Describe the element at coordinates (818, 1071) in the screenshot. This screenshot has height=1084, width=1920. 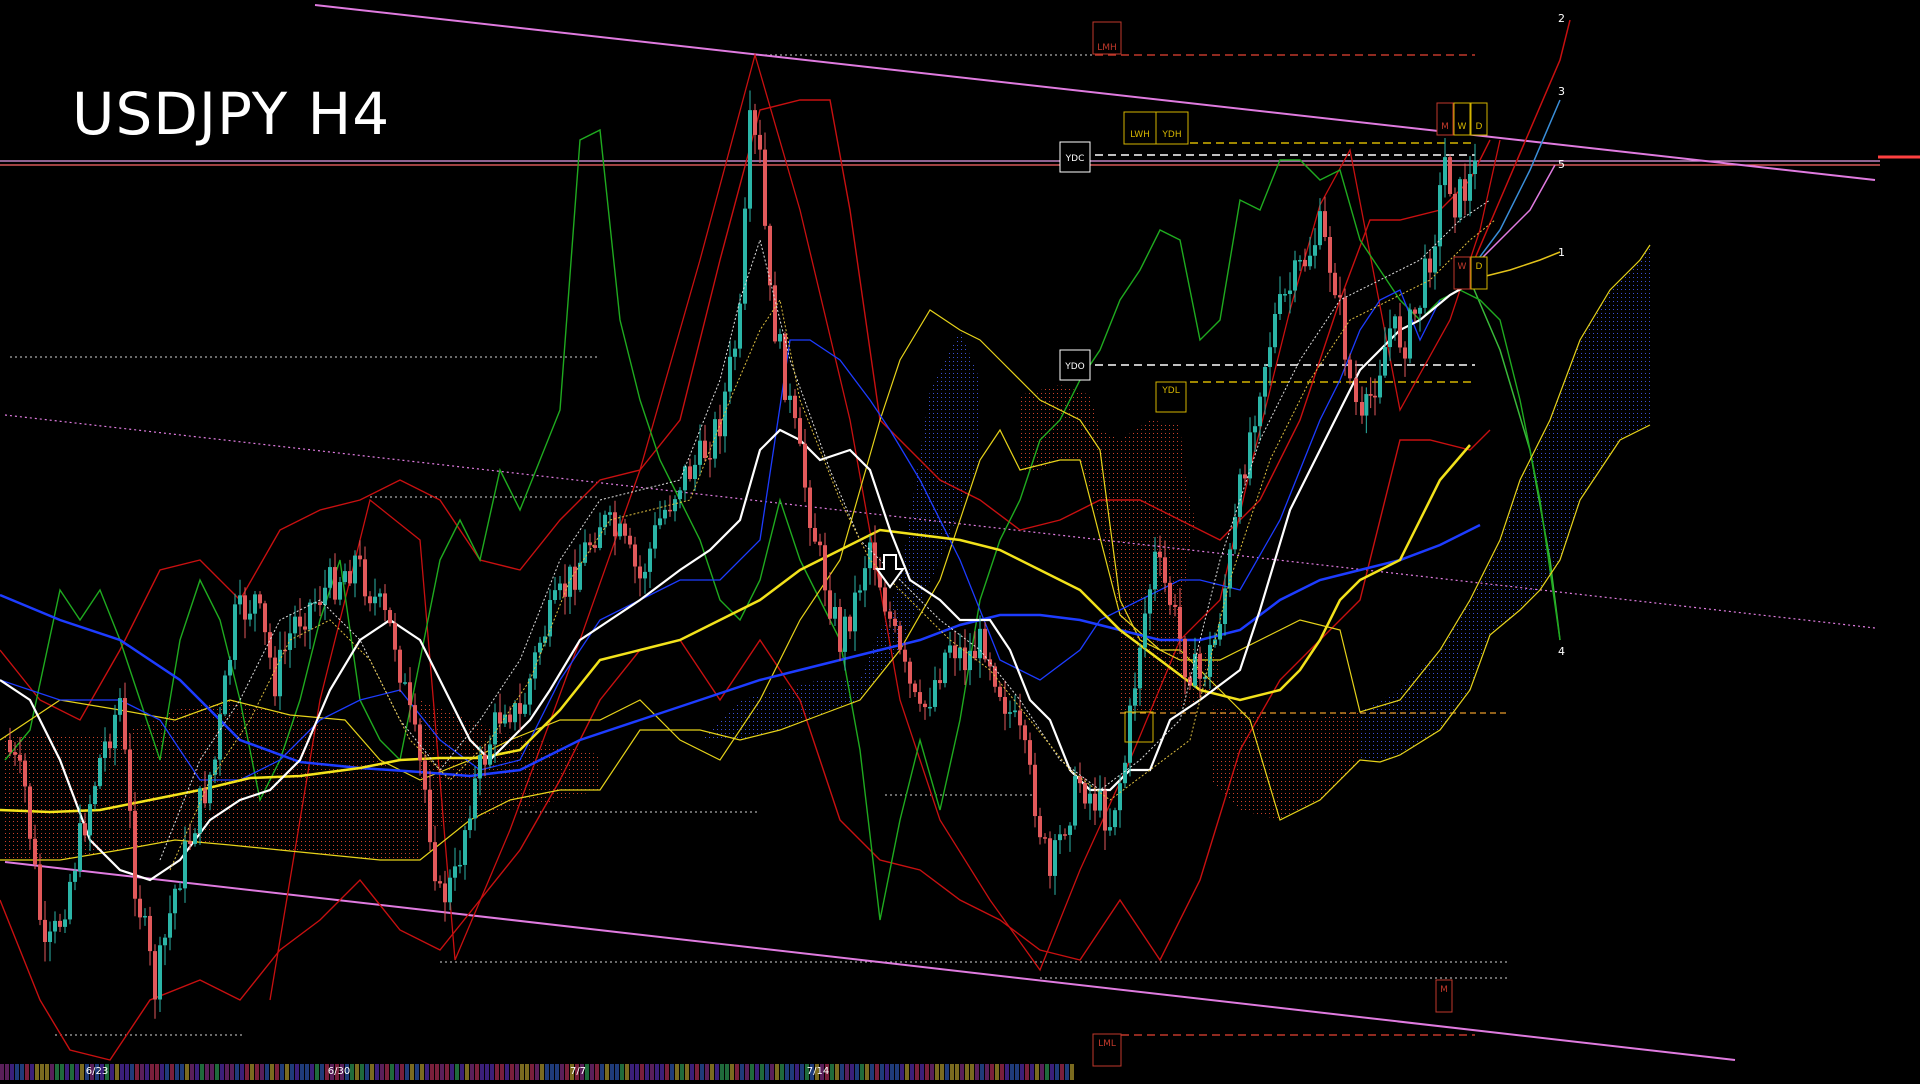
I see `date-label-4: 7/14` at that location.